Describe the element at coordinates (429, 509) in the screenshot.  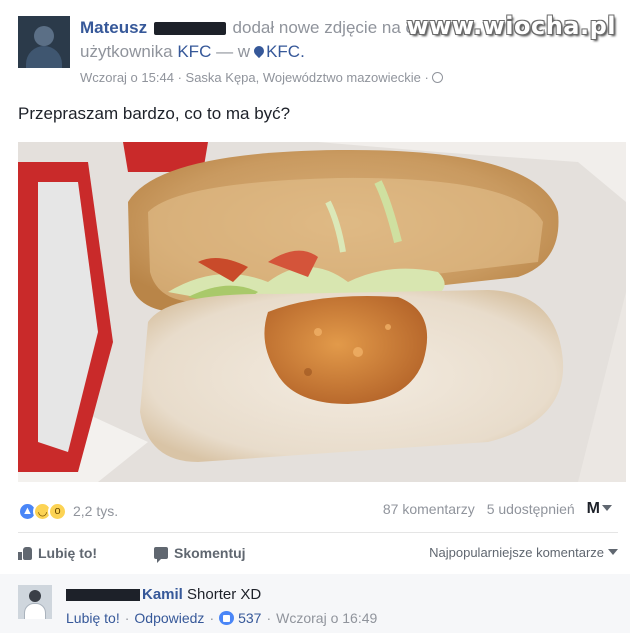
I see `comments-count: 87 komentarzy` at that location.